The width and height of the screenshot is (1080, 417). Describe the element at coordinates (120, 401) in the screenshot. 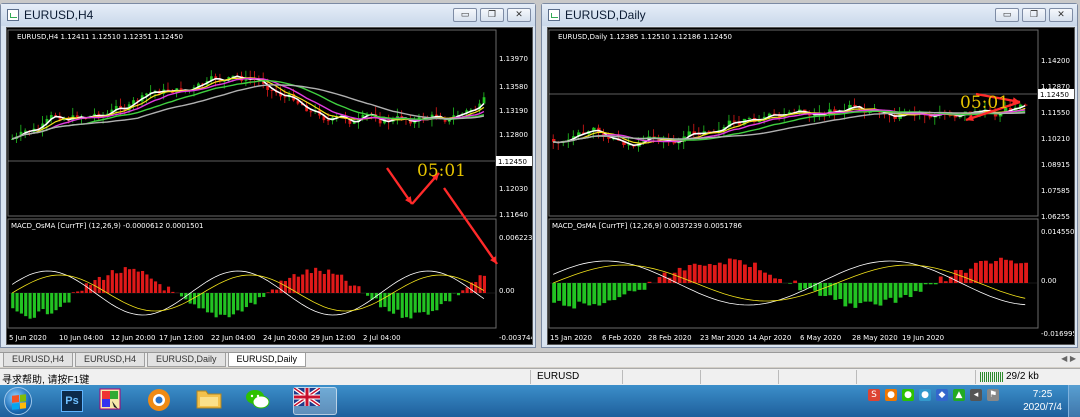

I see `paint-taskbar-button` at that location.